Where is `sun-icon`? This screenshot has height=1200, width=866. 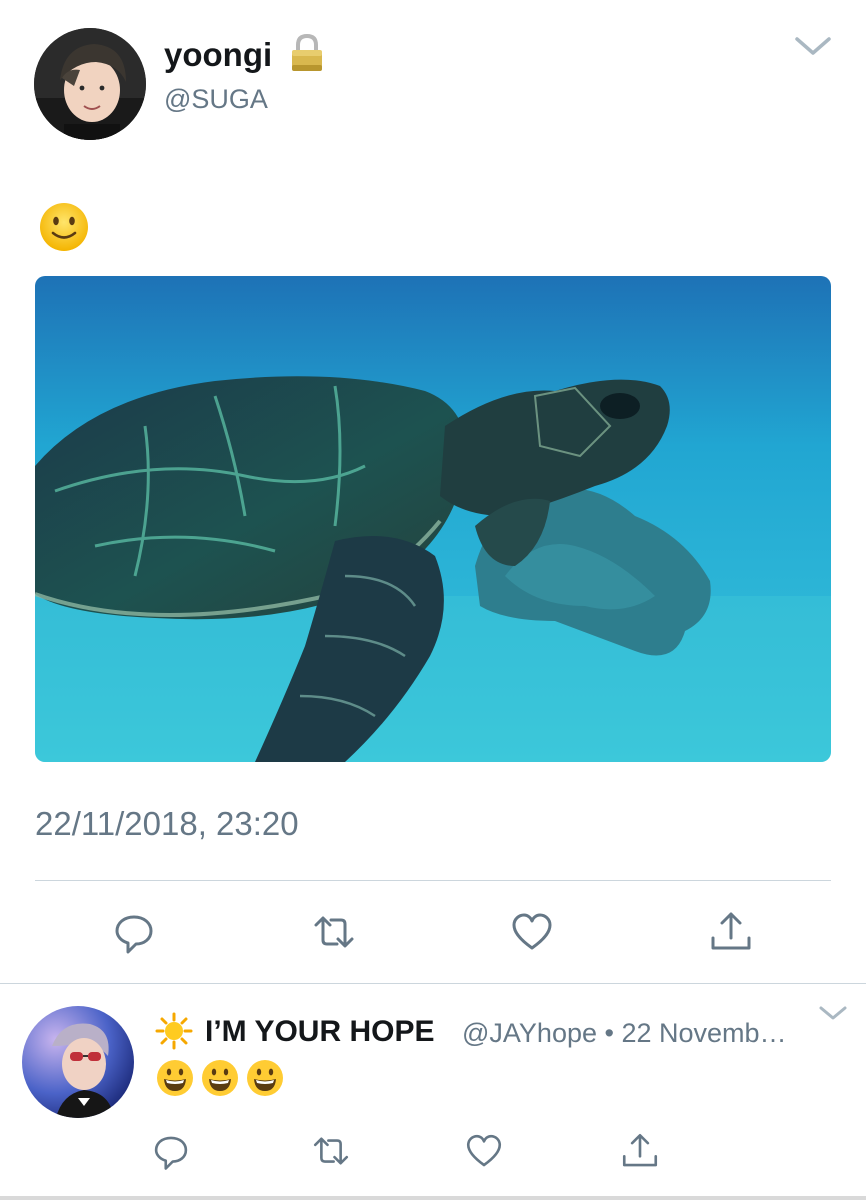 sun-icon is located at coordinates (174, 1031).